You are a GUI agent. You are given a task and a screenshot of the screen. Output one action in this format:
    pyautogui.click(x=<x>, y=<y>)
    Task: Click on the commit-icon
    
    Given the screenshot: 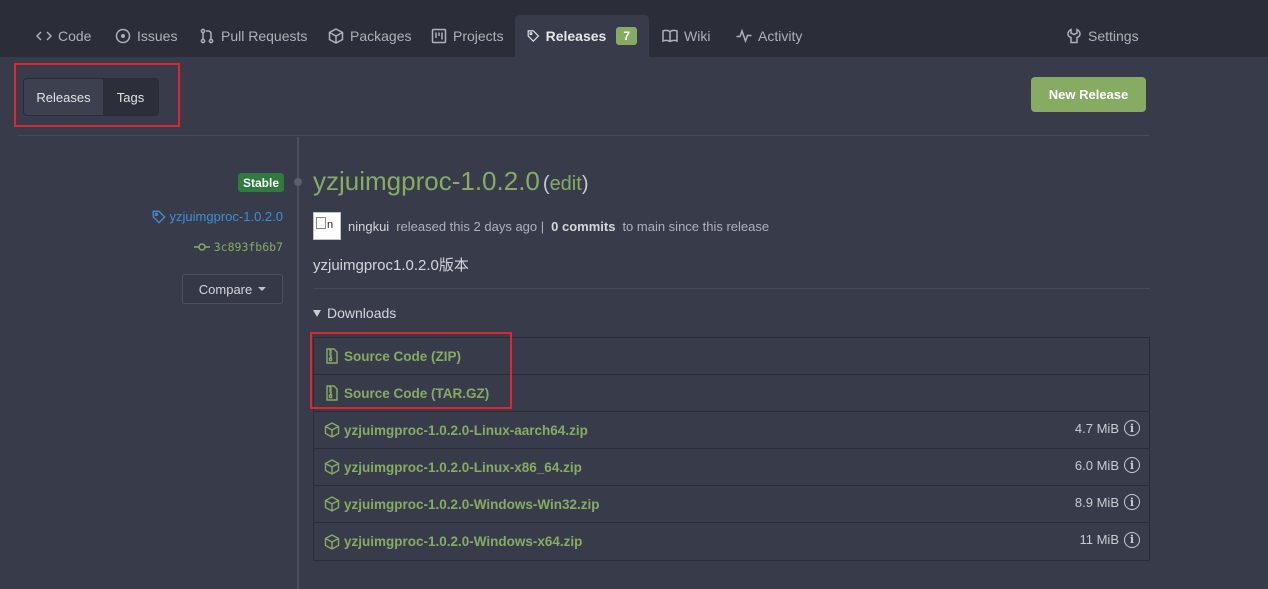 What is the action you would take?
    pyautogui.click(x=201, y=247)
    